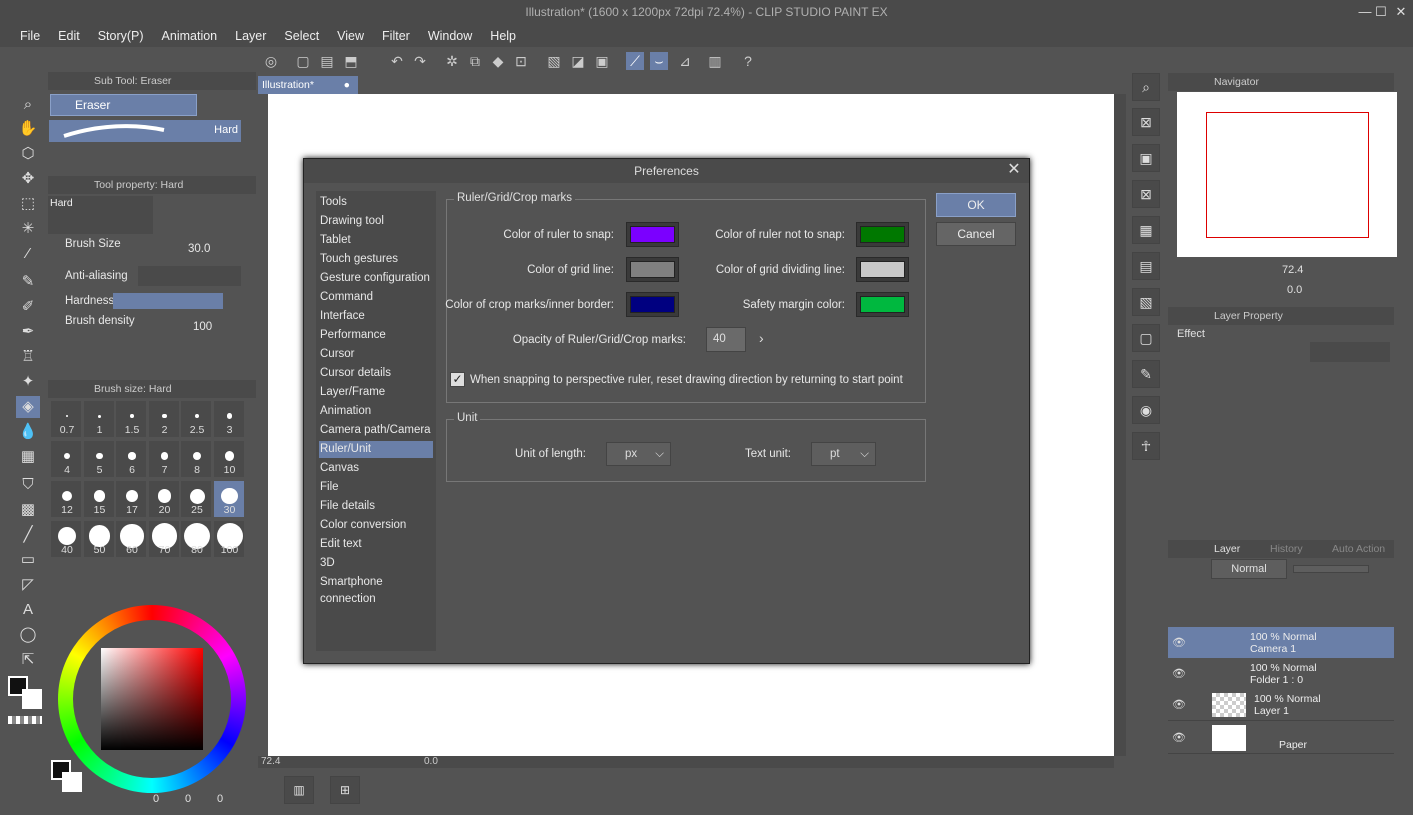  What do you see at coordinates (1146, 194) in the screenshot?
I see `material-2-icon: ⊠` at bounding box center [1146, 194].